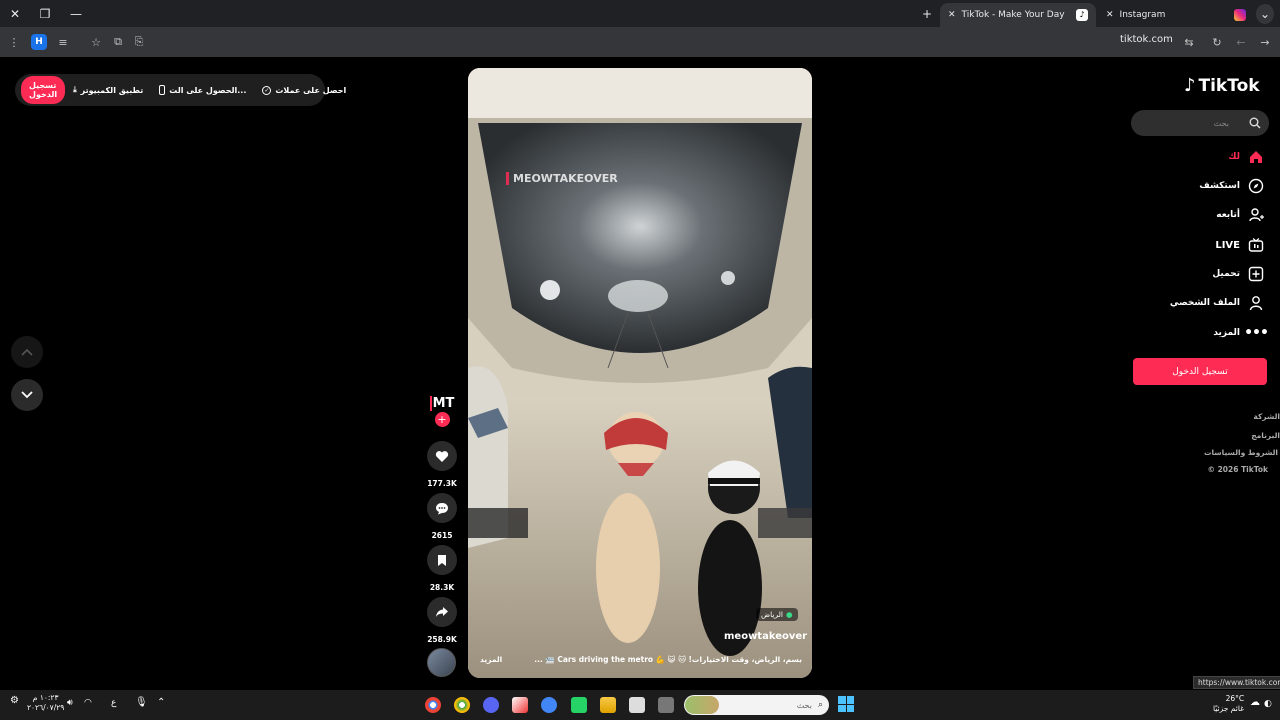  I want to click on desktop-app-link: ⤓ تطبيق الكمبيوتر, so click(108, 90).